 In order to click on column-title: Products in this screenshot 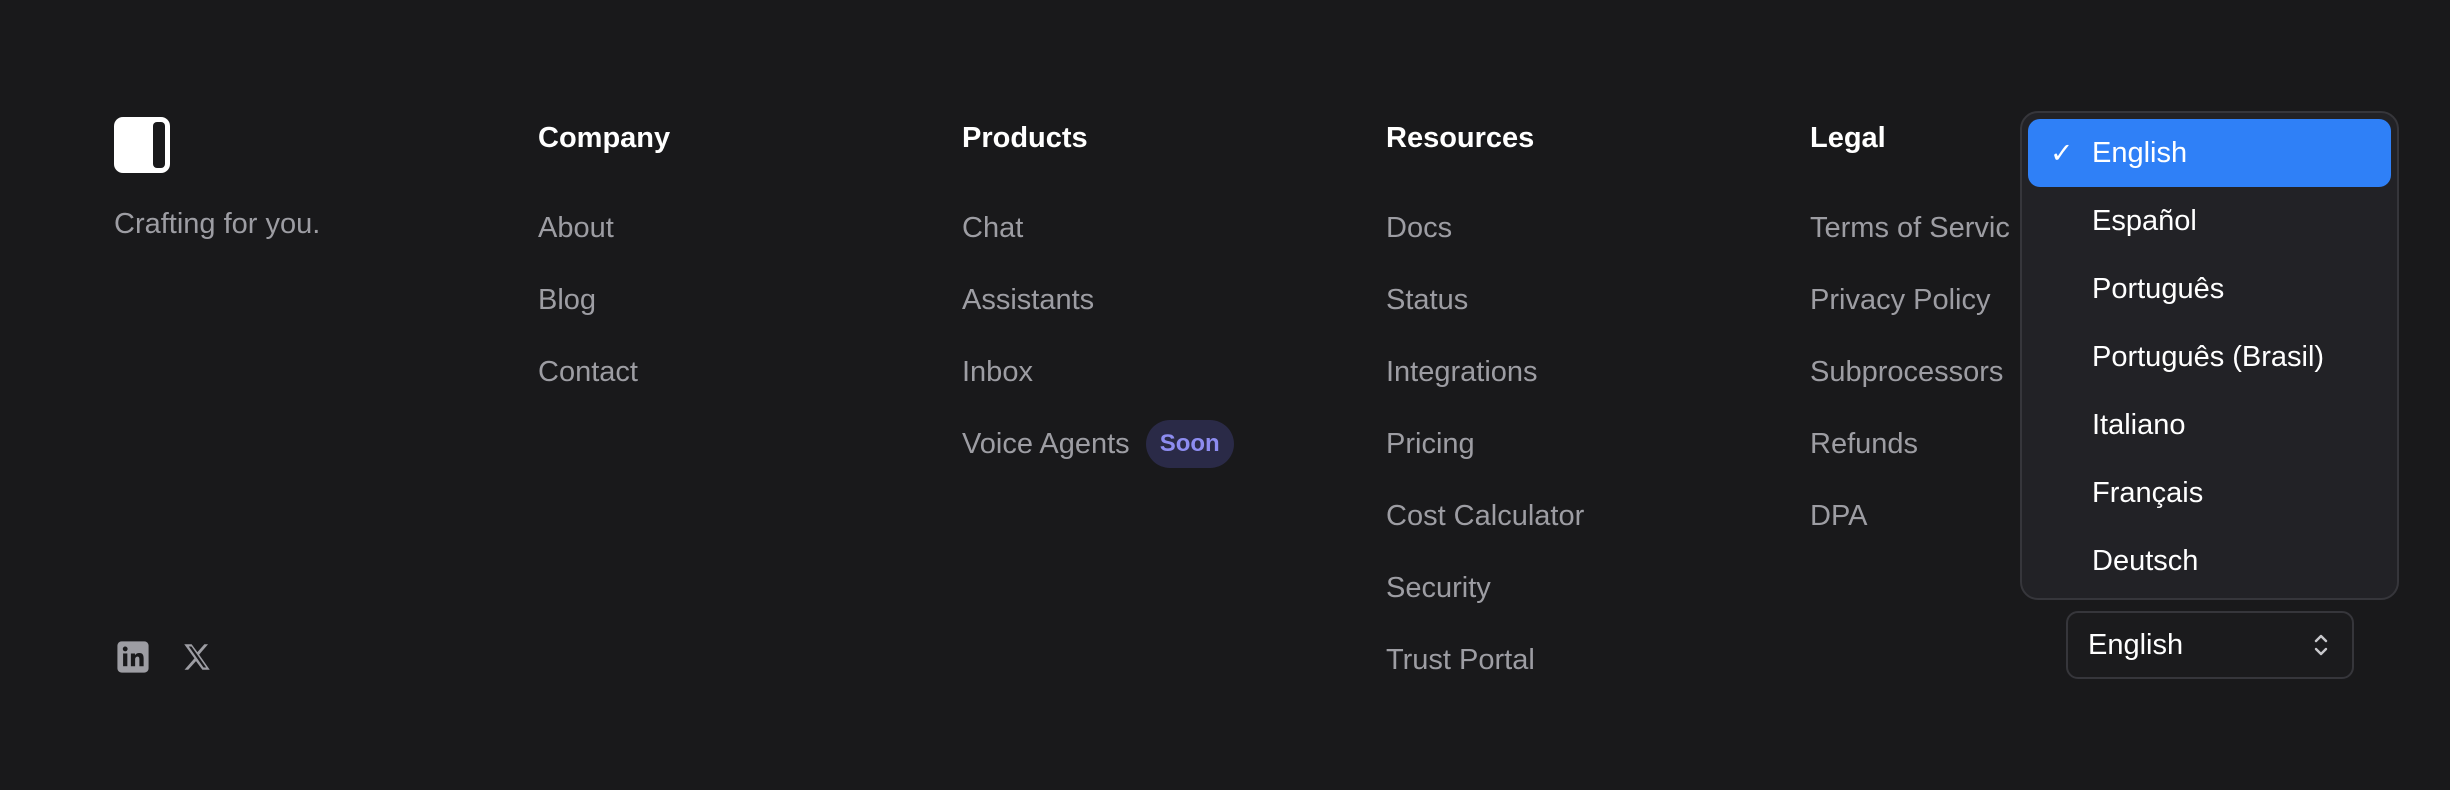, I will do `click(1025, 138)`.